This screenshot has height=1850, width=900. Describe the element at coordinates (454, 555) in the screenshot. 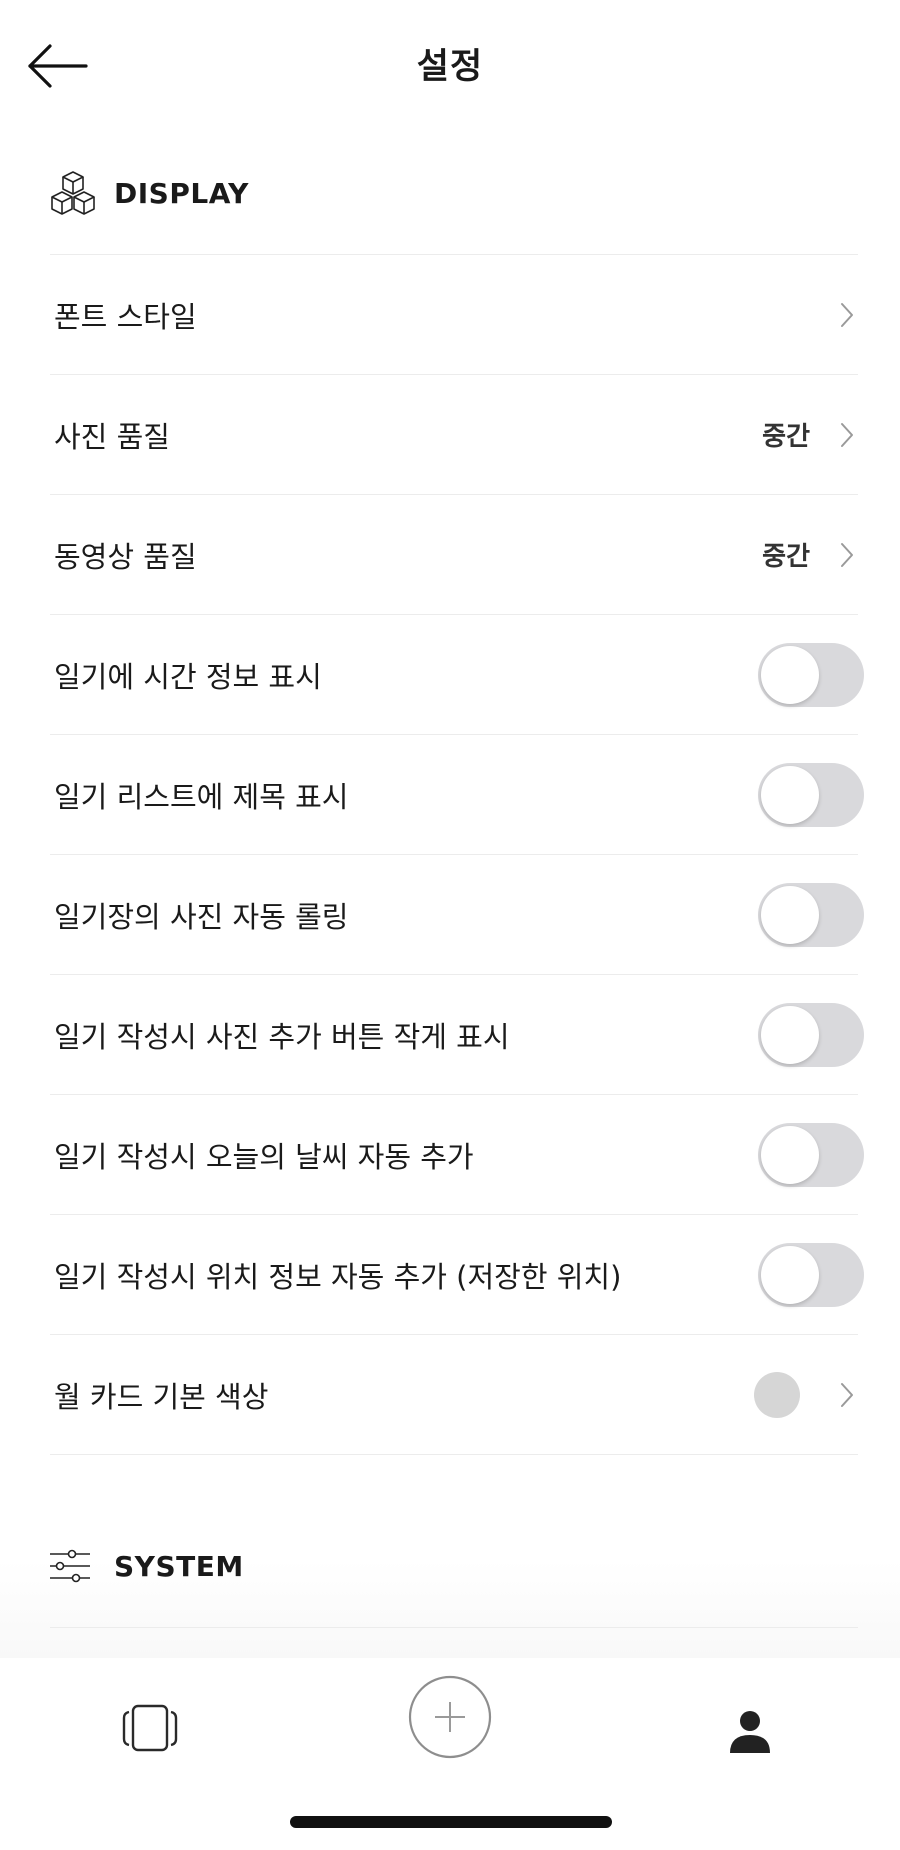

I see `video-quality-row: 동영상 품질 중간` at that location.